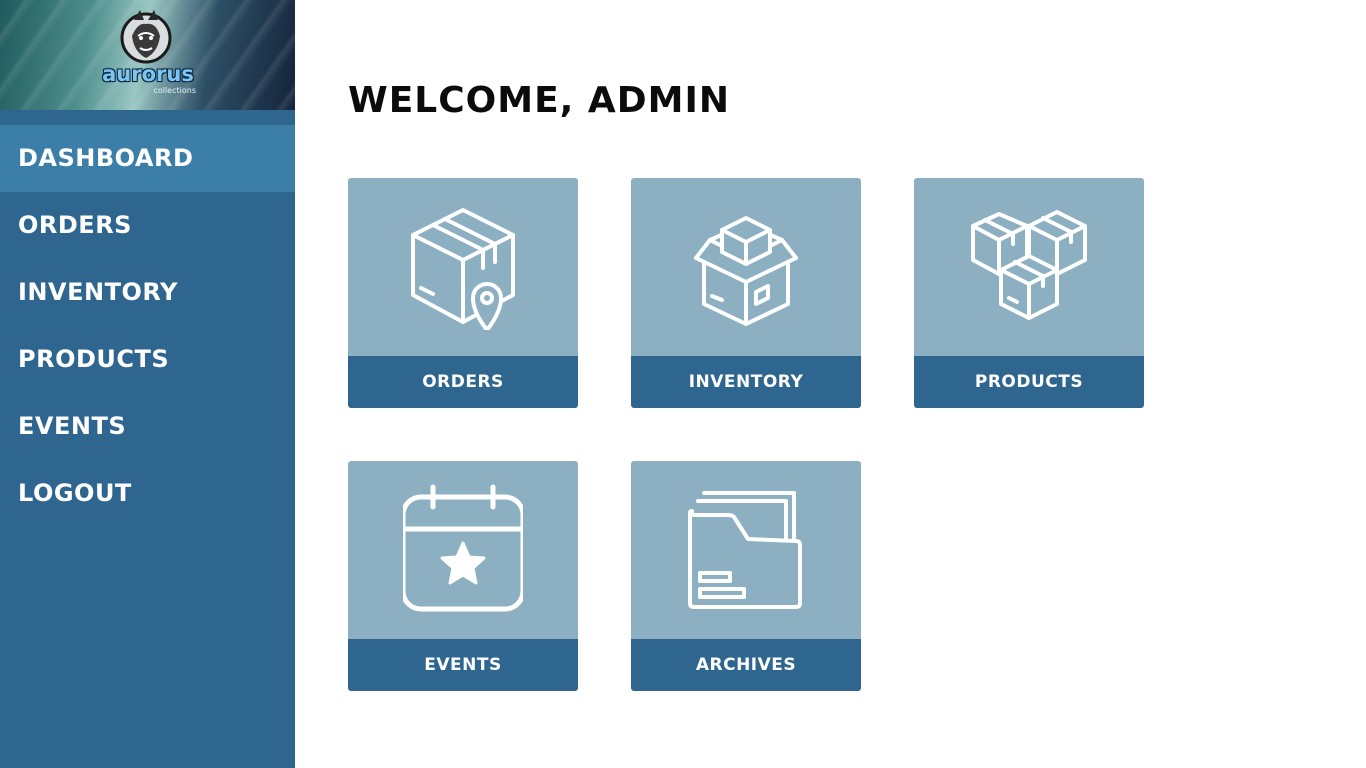 Image resolution: width=1366 pixels, height=768 pixels. What do you see at coordinates (1029, 265) in the screenshot?
I see `stacked-boxes-icon` at bounding box center [1029, 265].